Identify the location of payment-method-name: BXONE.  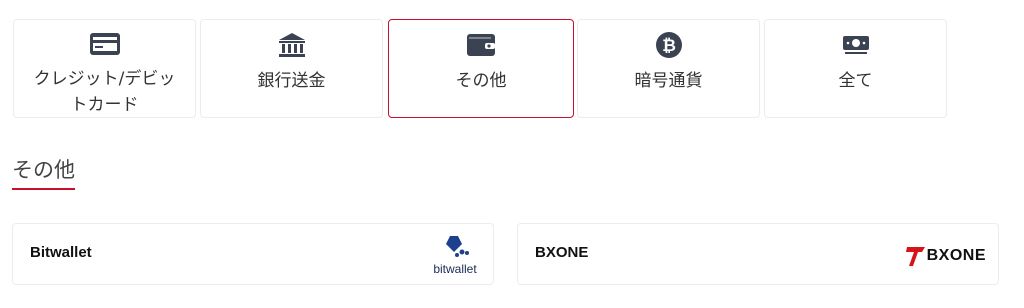
(562, 252).